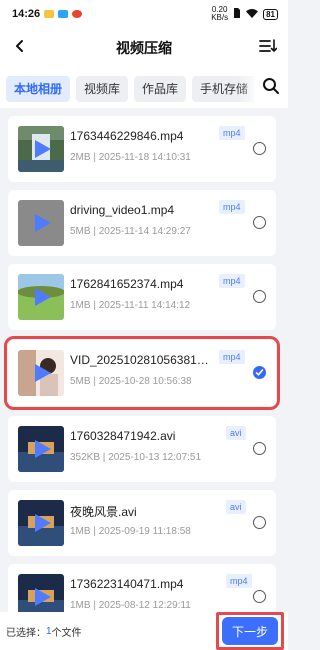  What do you see at coordinates (144, 305) in the screenshot?
I see `file-date: 2025-11-11 14:14:12` at bounding box center [144, 305].